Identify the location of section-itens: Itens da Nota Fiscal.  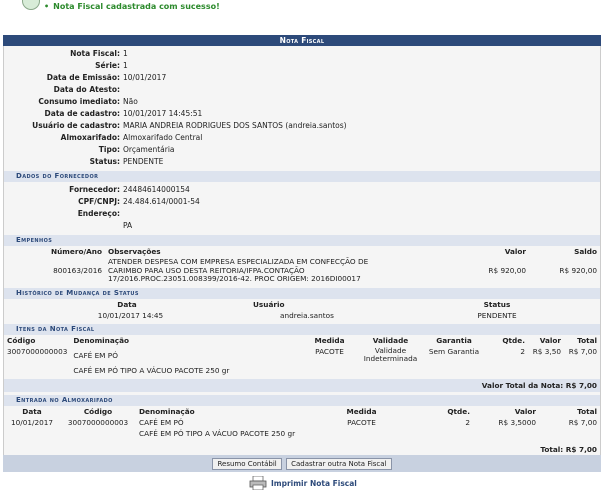
(302, 329).